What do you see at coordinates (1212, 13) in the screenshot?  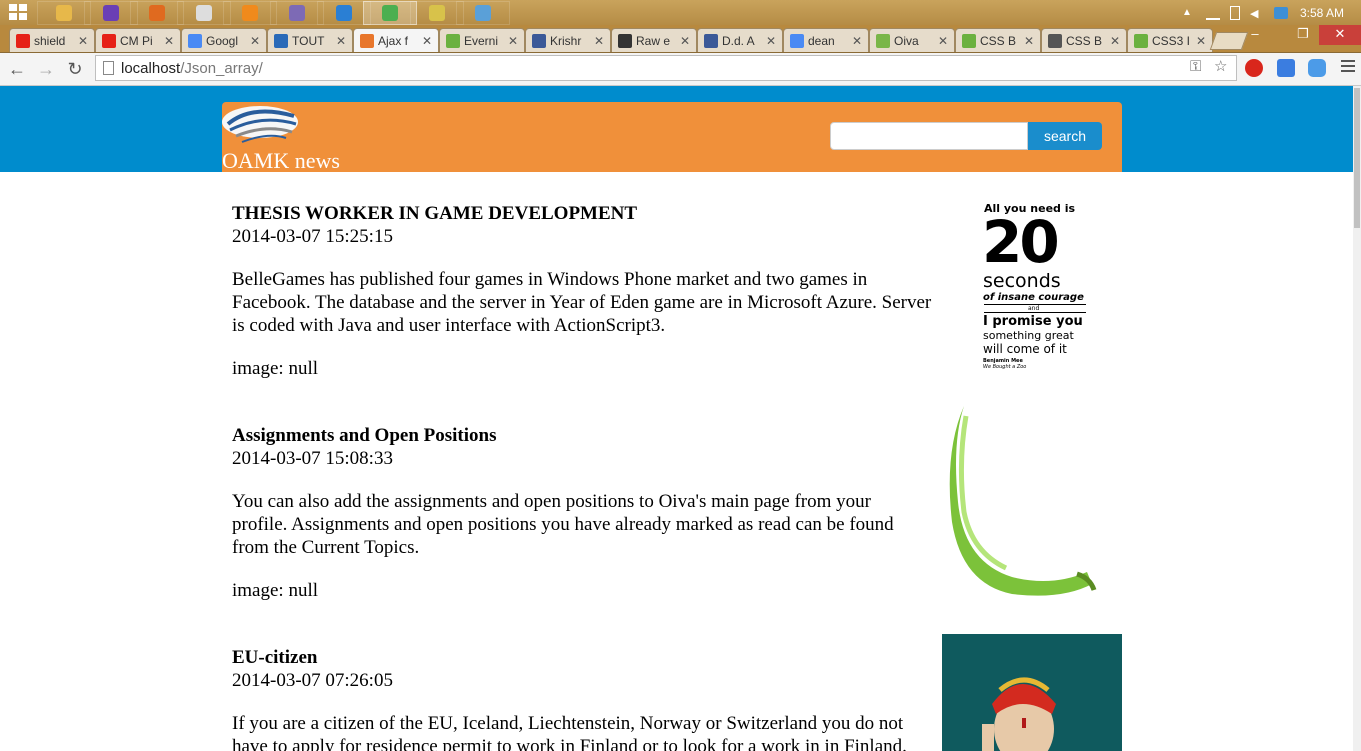 I see `network-signal-icon` at bounding box center [1212, 13].